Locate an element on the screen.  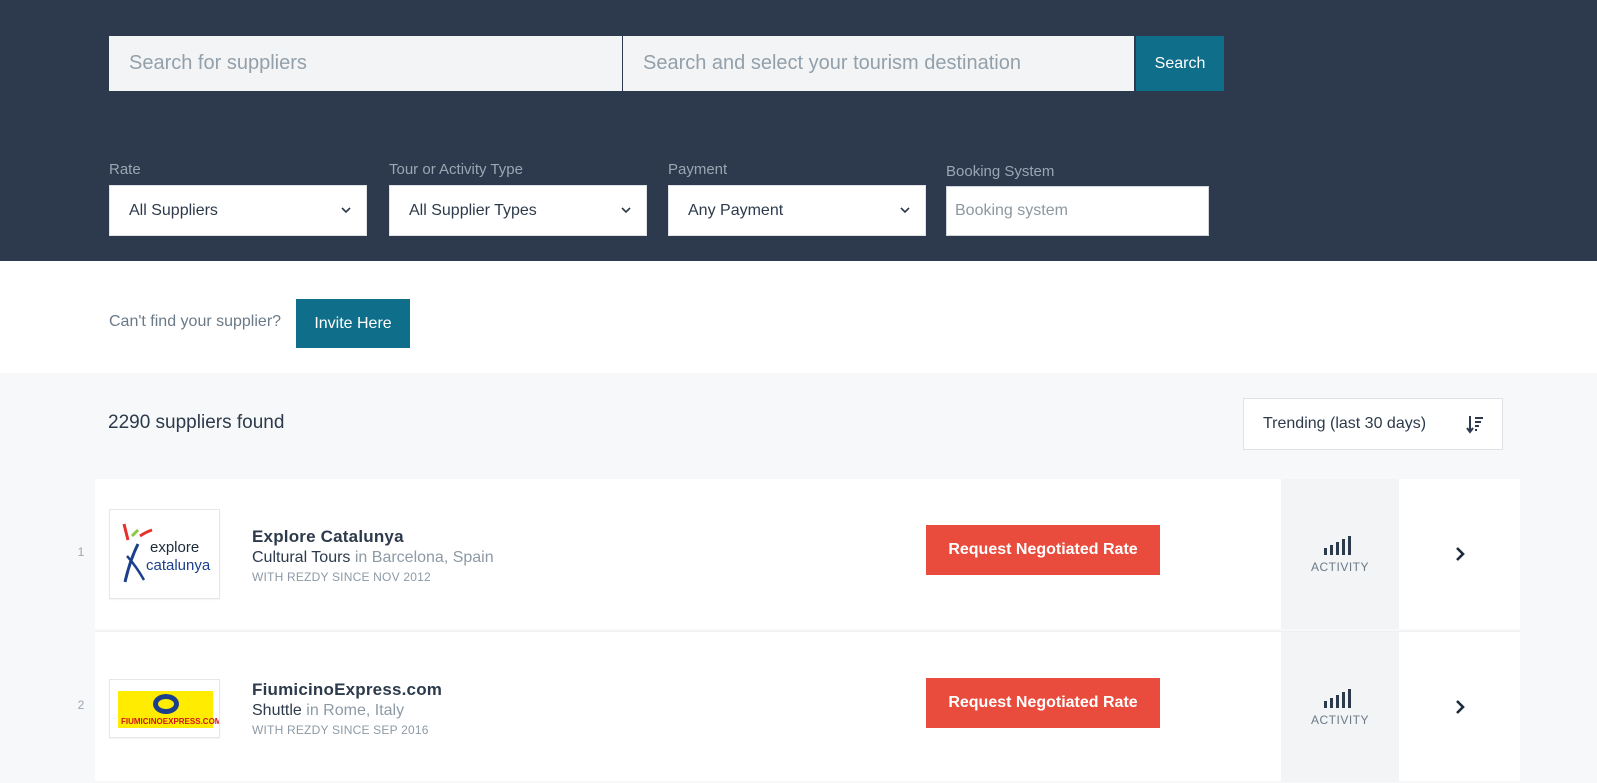
supplier-name: Explore Catalunya is located at coordinates (328, 537).